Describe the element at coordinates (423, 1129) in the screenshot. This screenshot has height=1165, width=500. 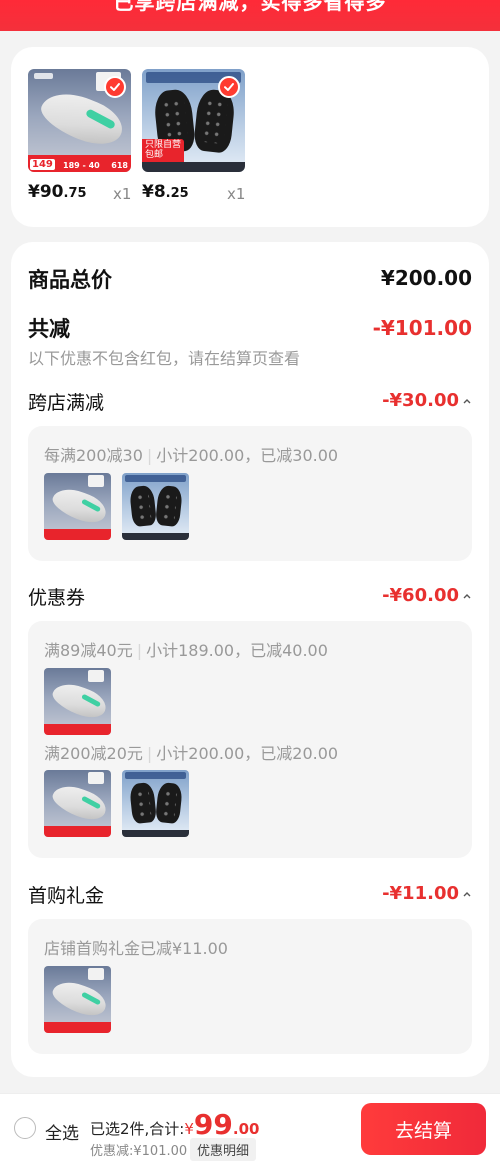
I see `checkout-button: 去结算` at that location.